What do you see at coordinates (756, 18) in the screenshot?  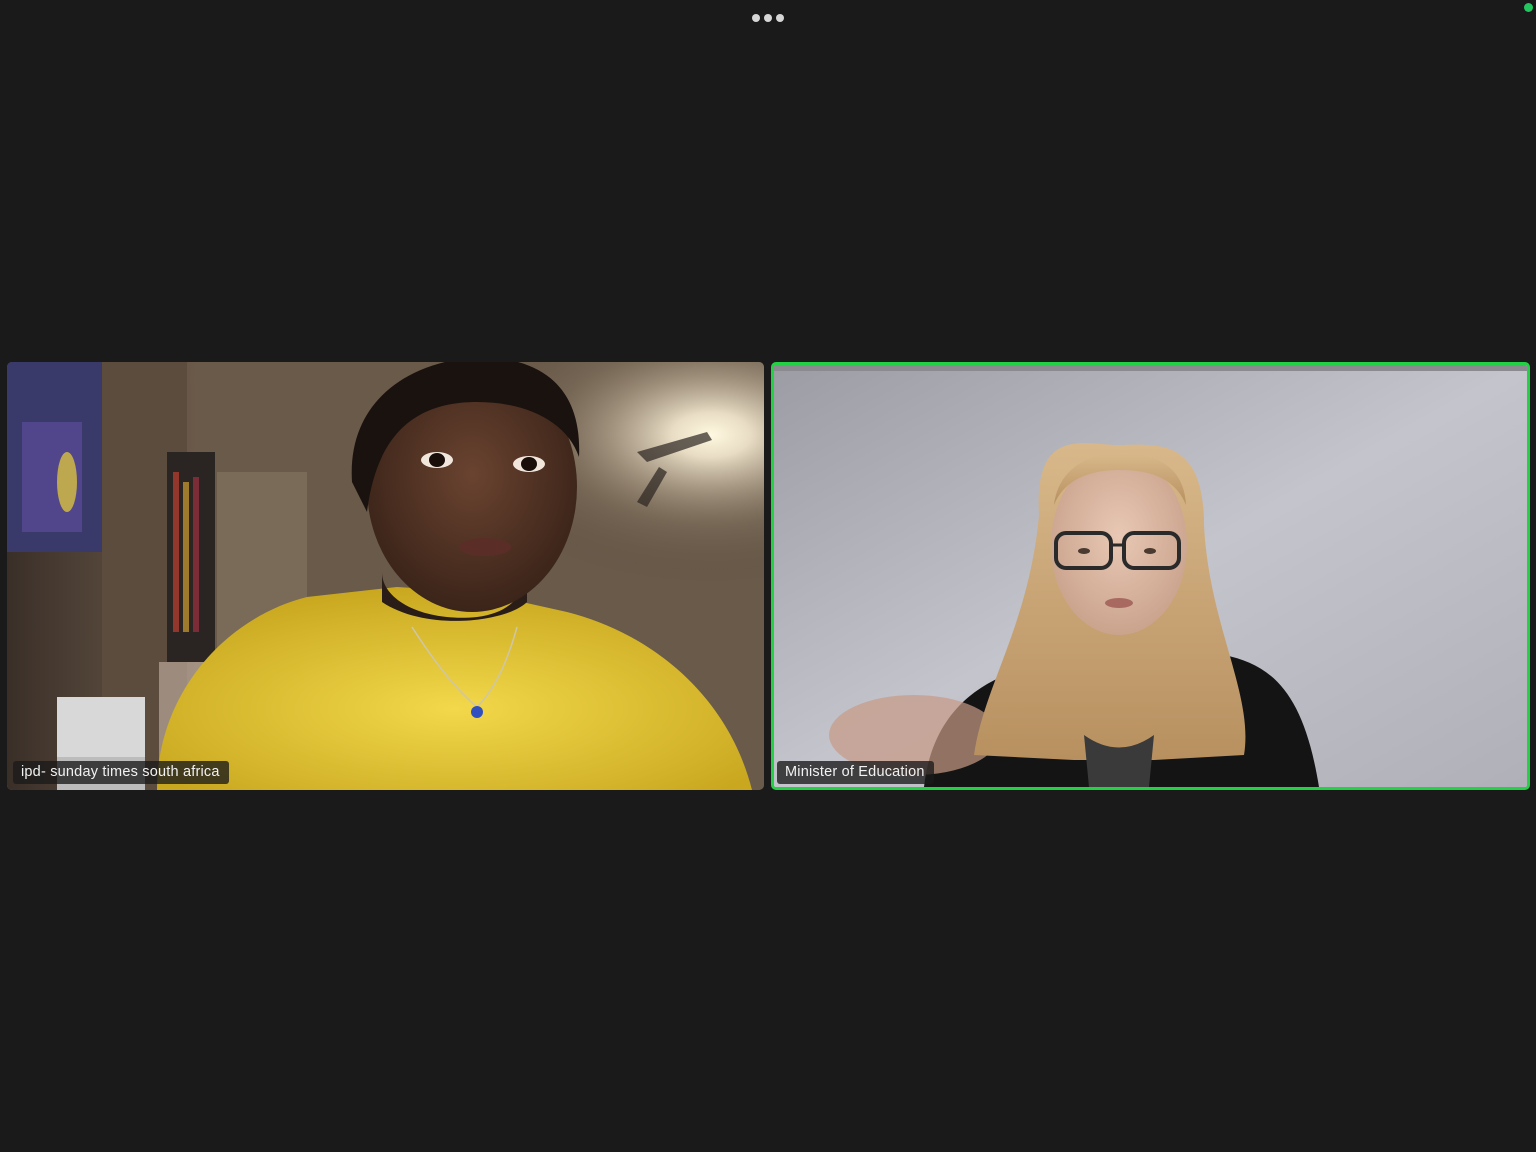 I see `ellipsis-icon` at bounding box center [756, 18].